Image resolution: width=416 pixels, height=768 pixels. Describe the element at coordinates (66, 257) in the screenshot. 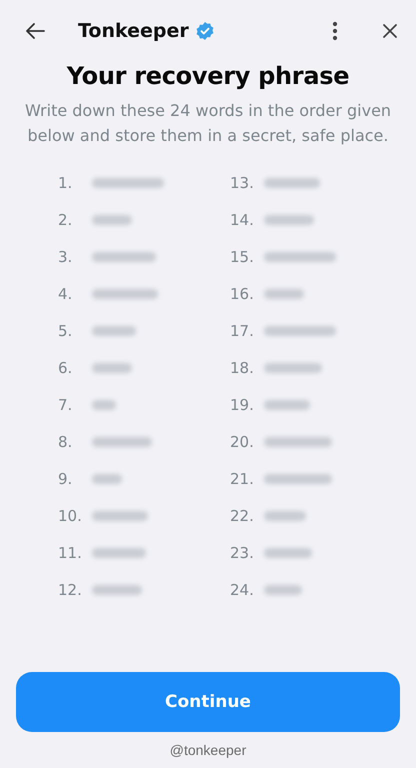

I see `word-number: 3.` at that location.